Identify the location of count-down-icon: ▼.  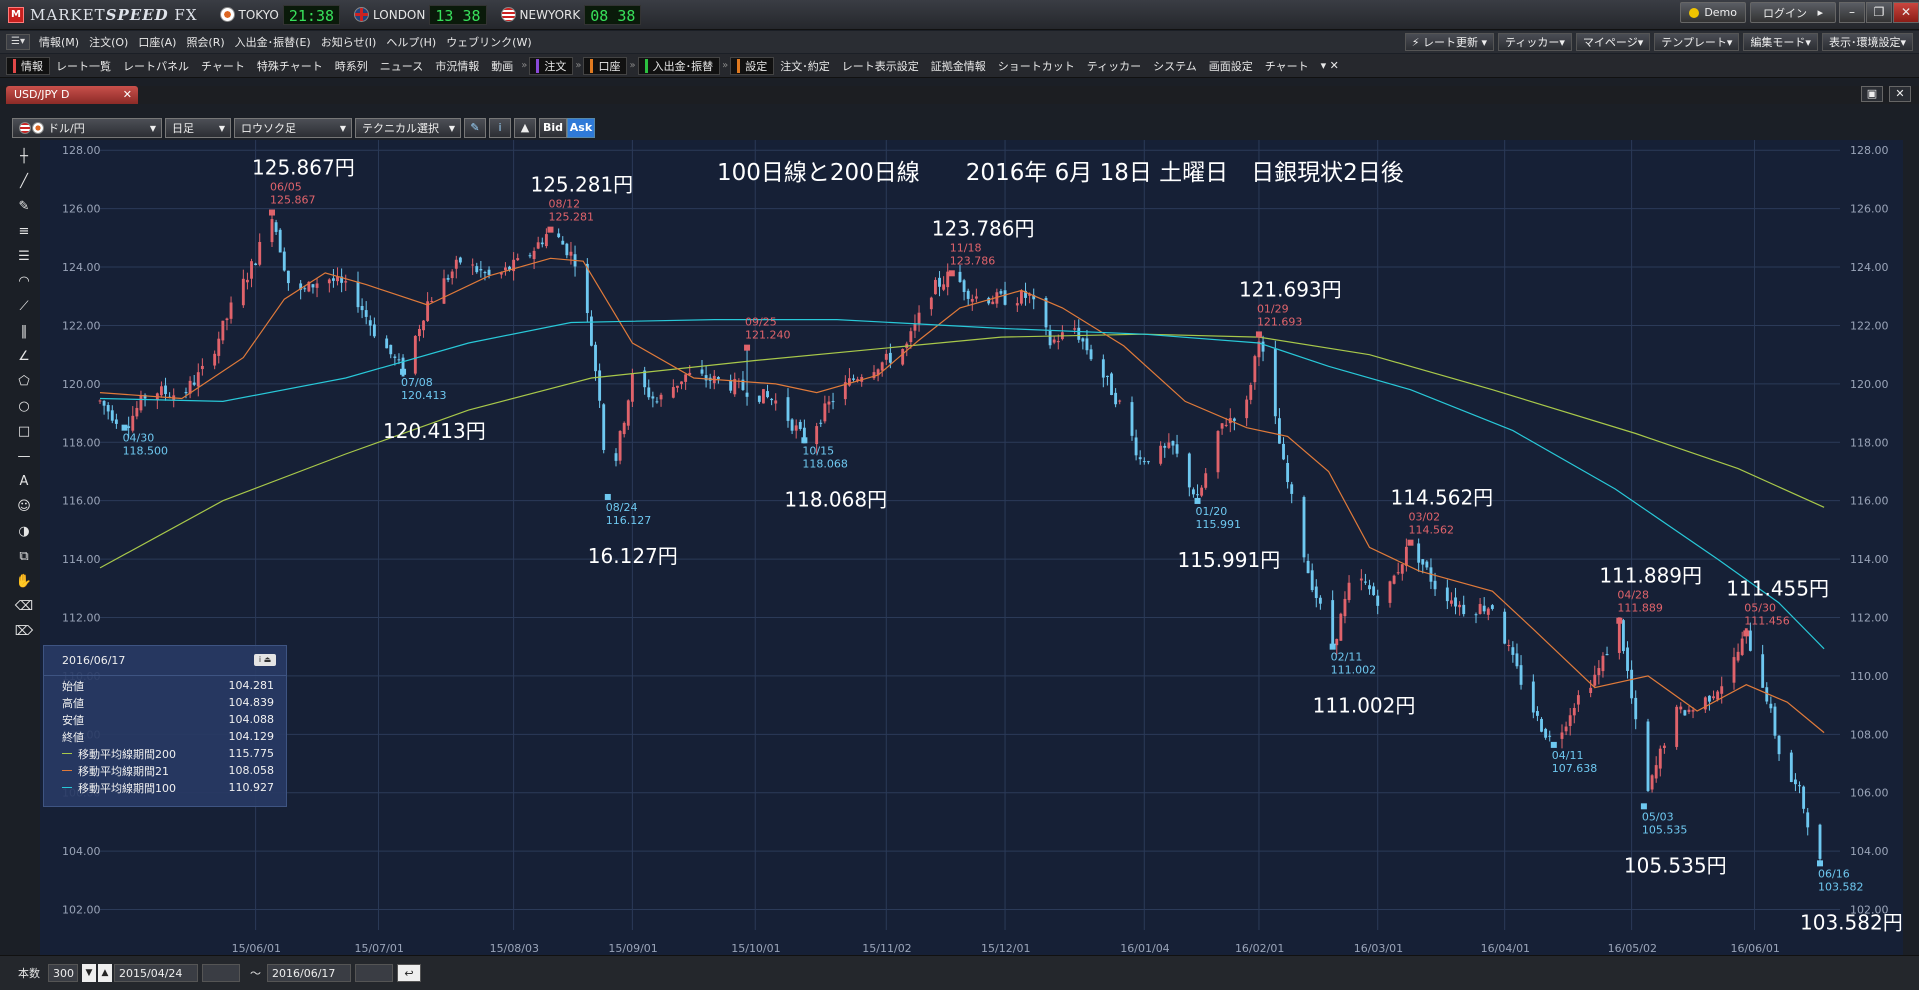
(89, 973).